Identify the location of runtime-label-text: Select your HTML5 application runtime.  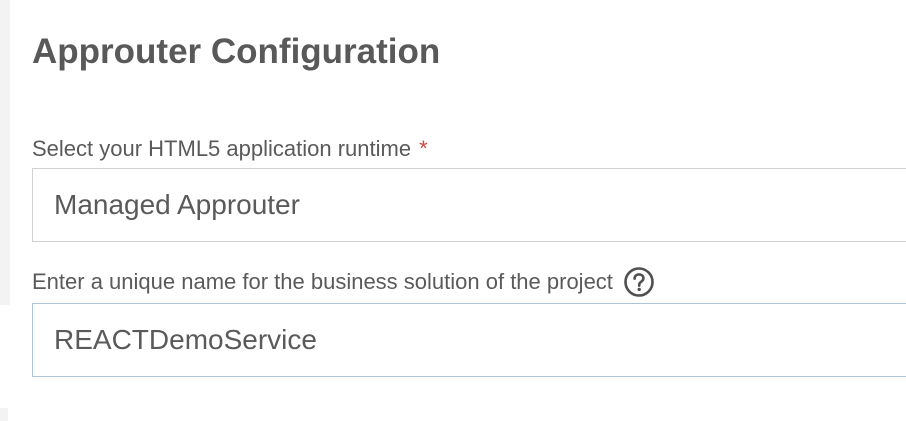
(222, 148).